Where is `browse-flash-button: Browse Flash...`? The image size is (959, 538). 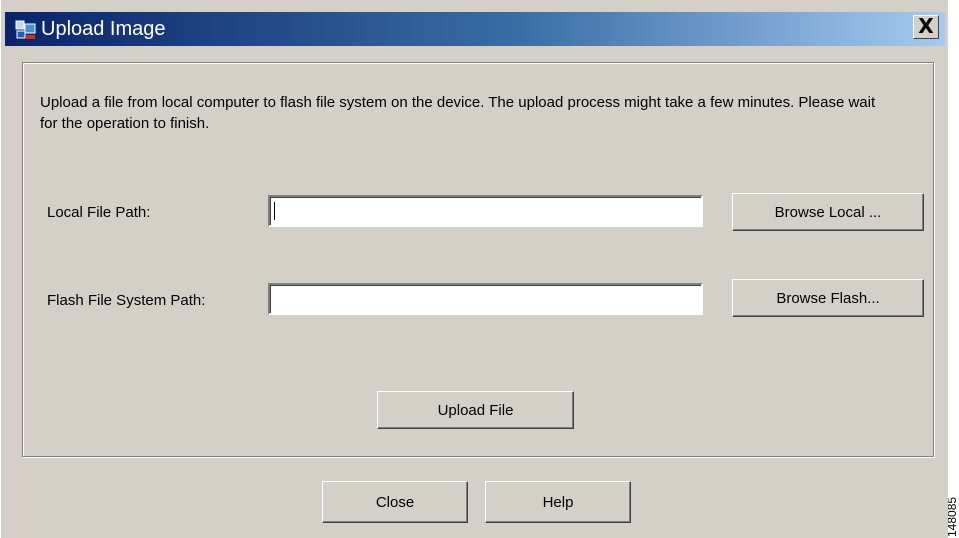
browse-flash-button: Browse Flash... is located at coordinates (828, 298).